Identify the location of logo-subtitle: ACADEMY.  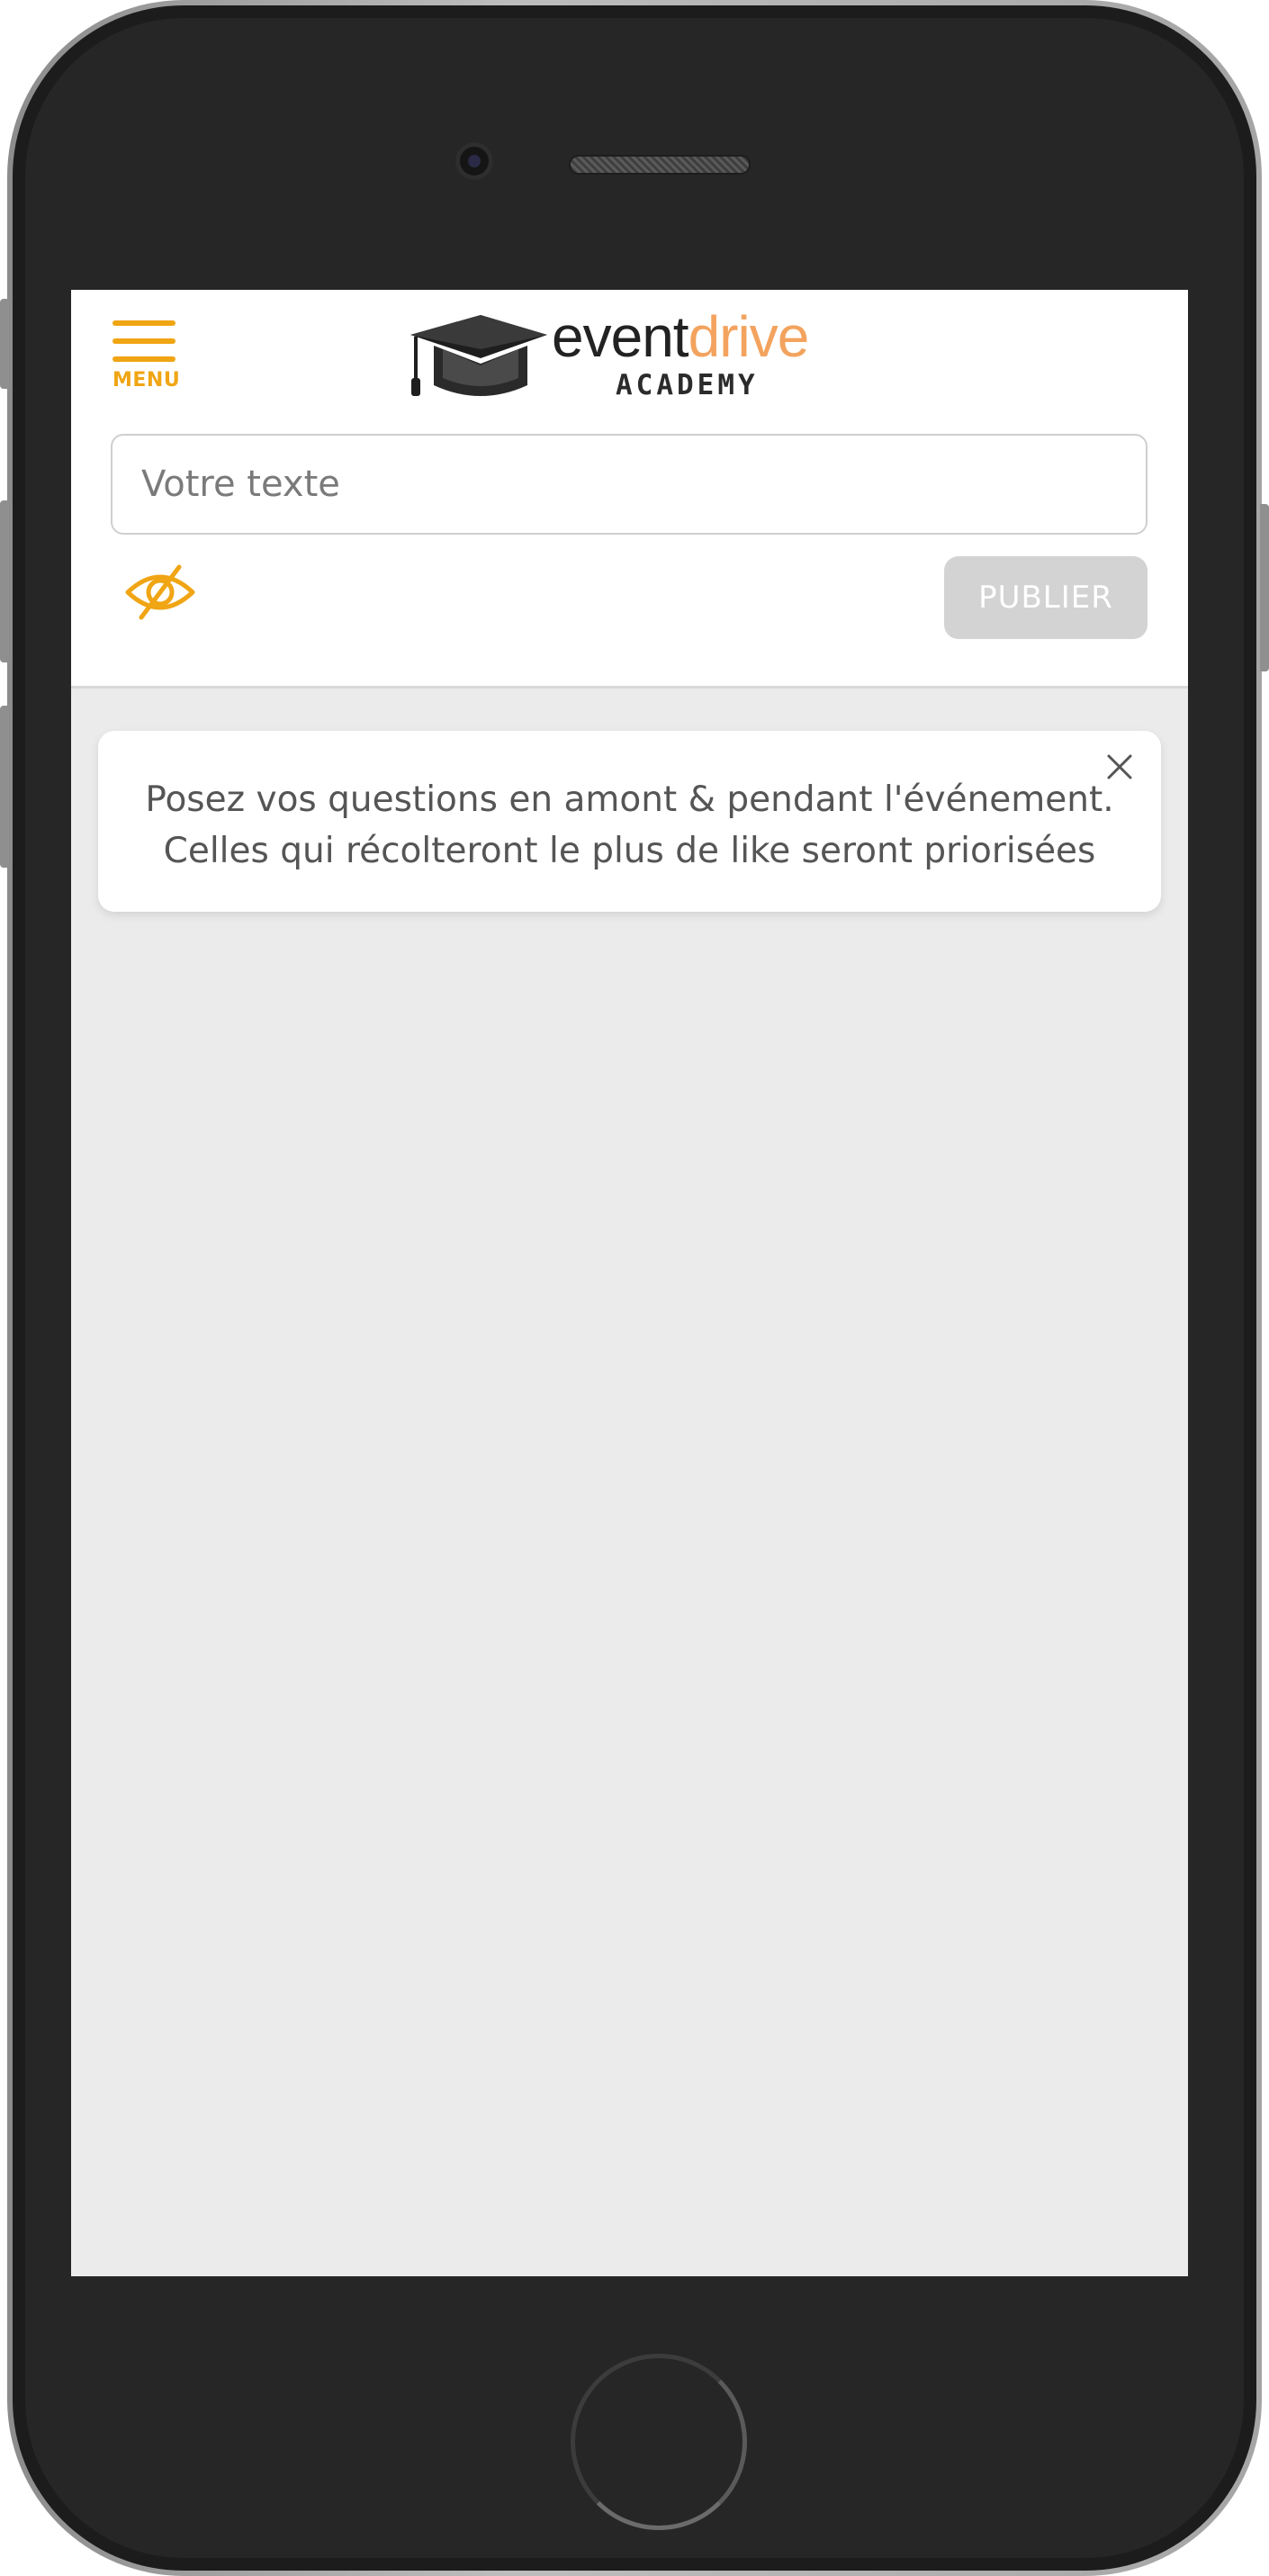
(687, 385).